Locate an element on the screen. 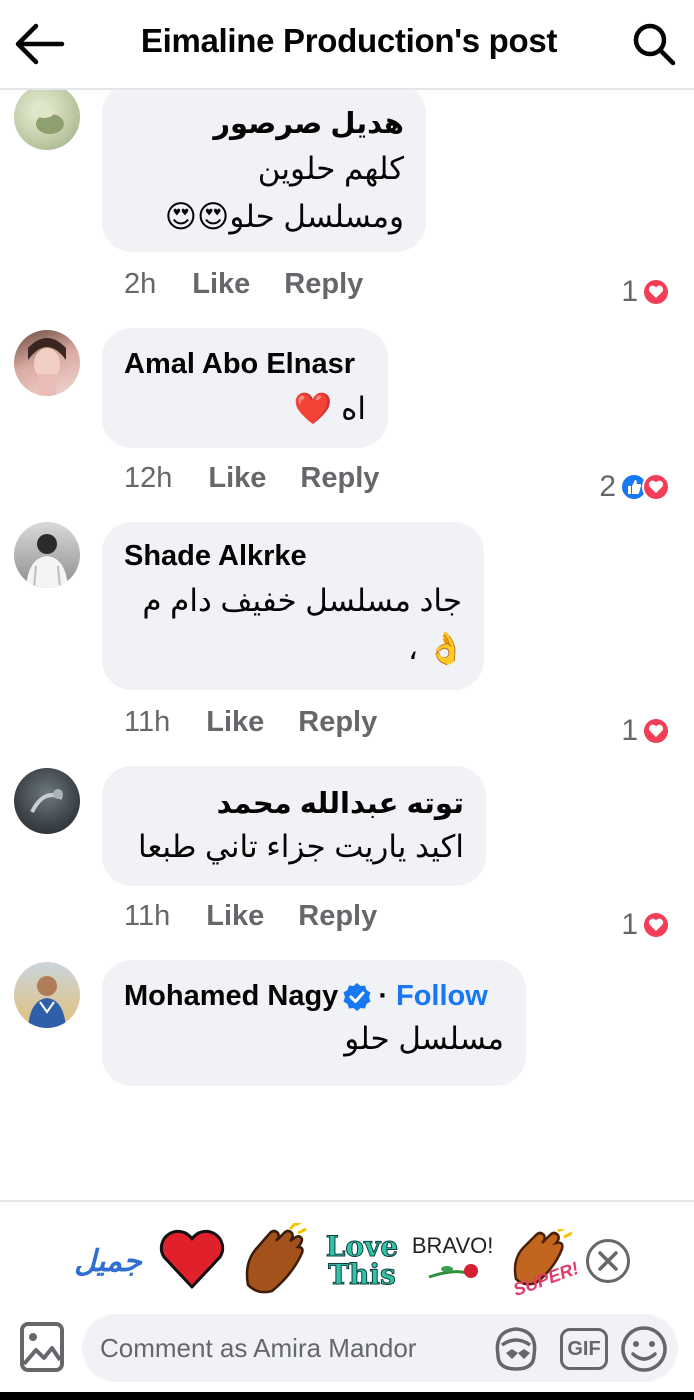  sticker-jameel: جميل is located at coordinates (108, 1261).